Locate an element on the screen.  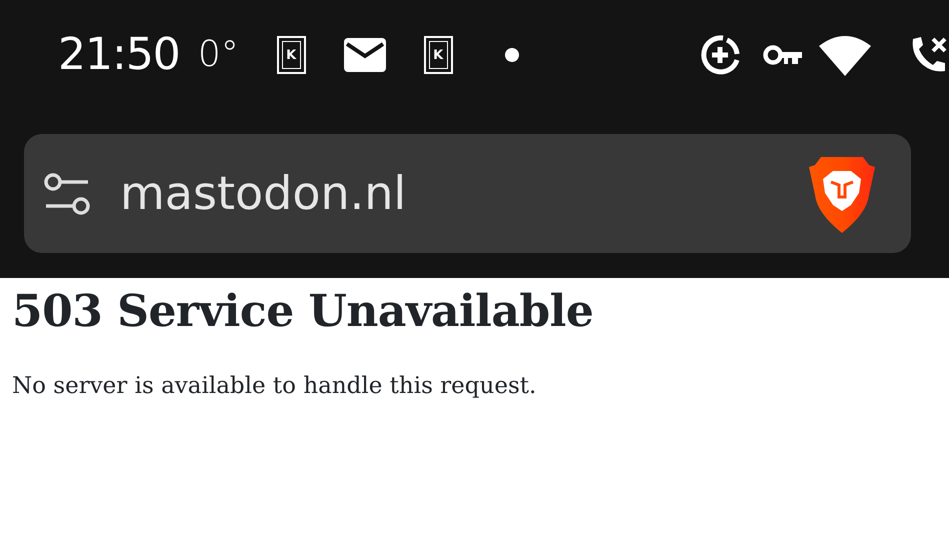
page-heading: 503 Service Unavailable is located at coordinates (303, 312).